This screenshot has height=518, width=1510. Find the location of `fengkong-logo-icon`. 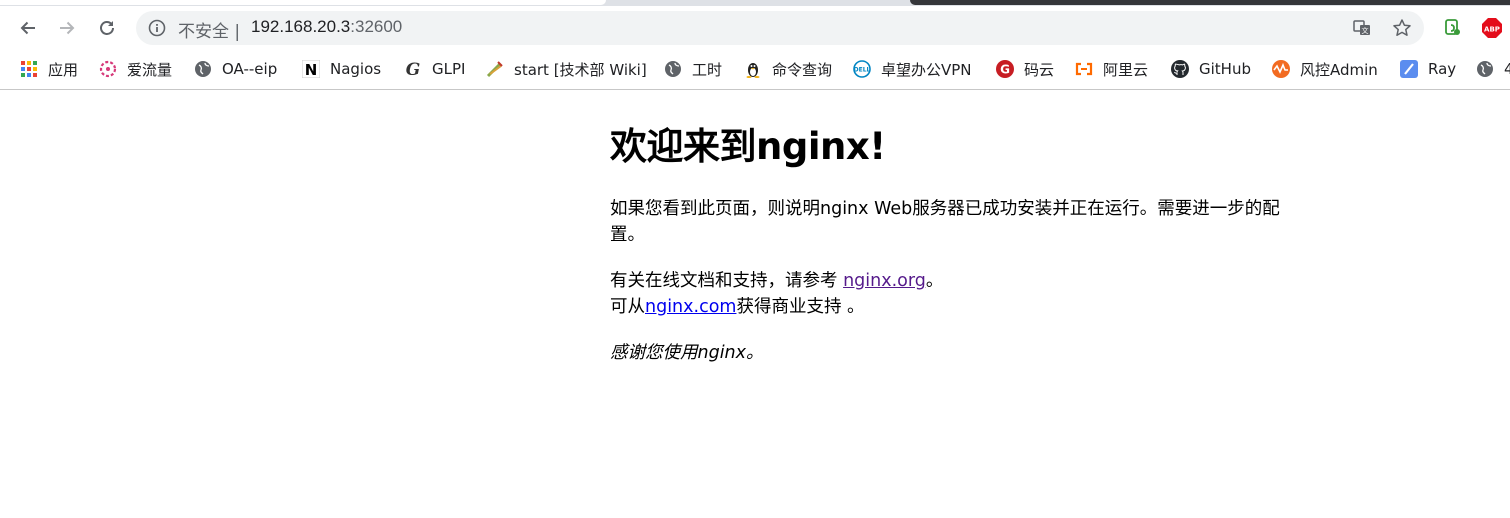

fengkong-logo-icon is located at coordinates (1281, 69).